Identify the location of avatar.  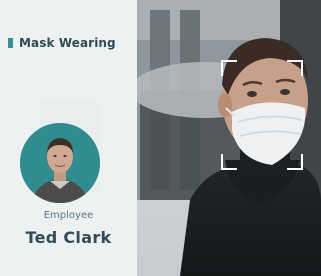
(60, 163).